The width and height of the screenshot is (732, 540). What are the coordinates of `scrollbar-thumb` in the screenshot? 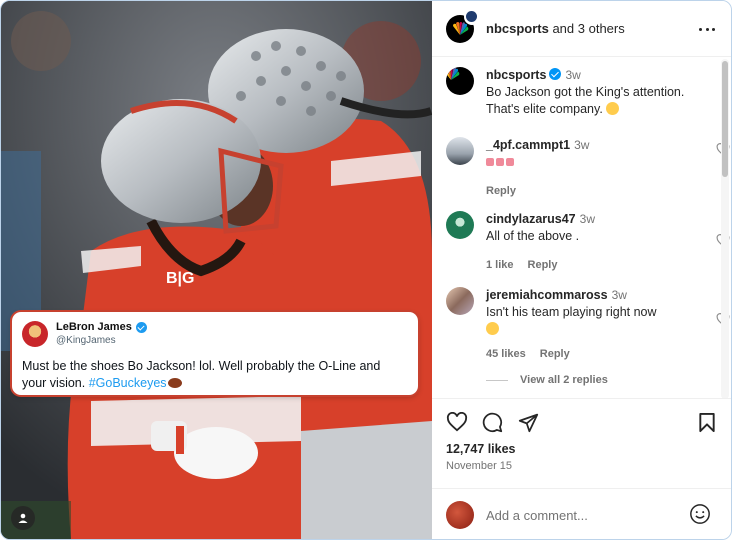 It's located at (725, 119).